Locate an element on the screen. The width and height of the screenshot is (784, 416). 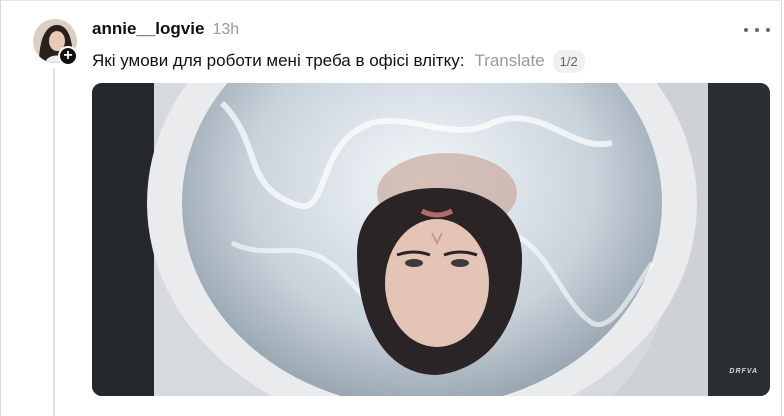
follow-plus-icon: + is located at coordinates (68, 56).